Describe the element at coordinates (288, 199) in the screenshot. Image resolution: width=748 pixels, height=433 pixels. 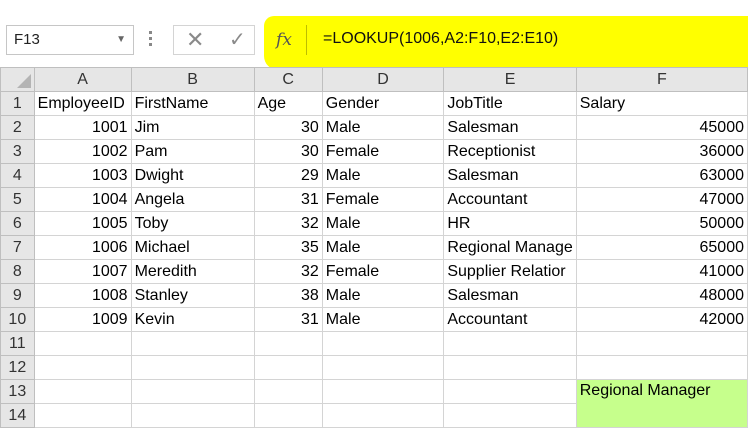
I see `cell-c5: 31` at that location.